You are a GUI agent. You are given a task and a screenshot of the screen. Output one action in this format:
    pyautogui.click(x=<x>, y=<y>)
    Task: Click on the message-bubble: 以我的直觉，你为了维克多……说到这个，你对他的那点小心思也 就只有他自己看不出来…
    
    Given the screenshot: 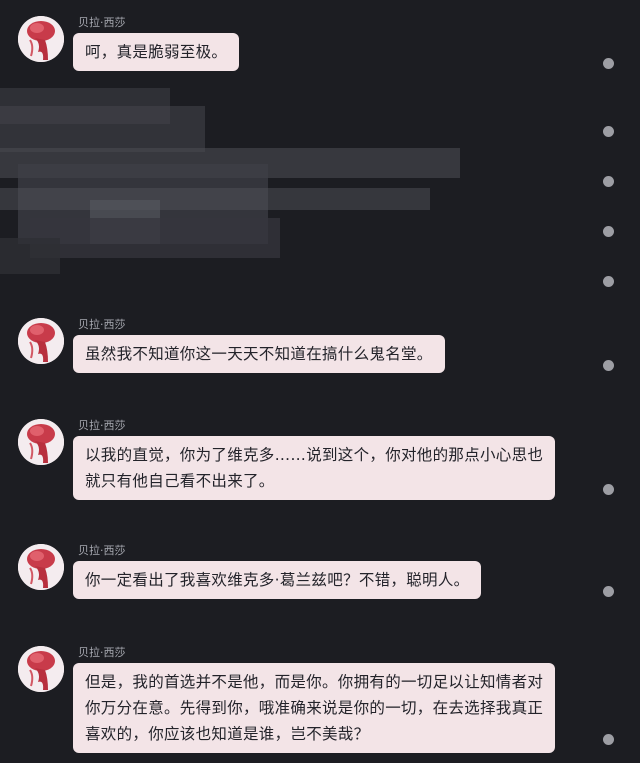 What is the action you would take?
    pyautogui.click(x=314, y=468)
    